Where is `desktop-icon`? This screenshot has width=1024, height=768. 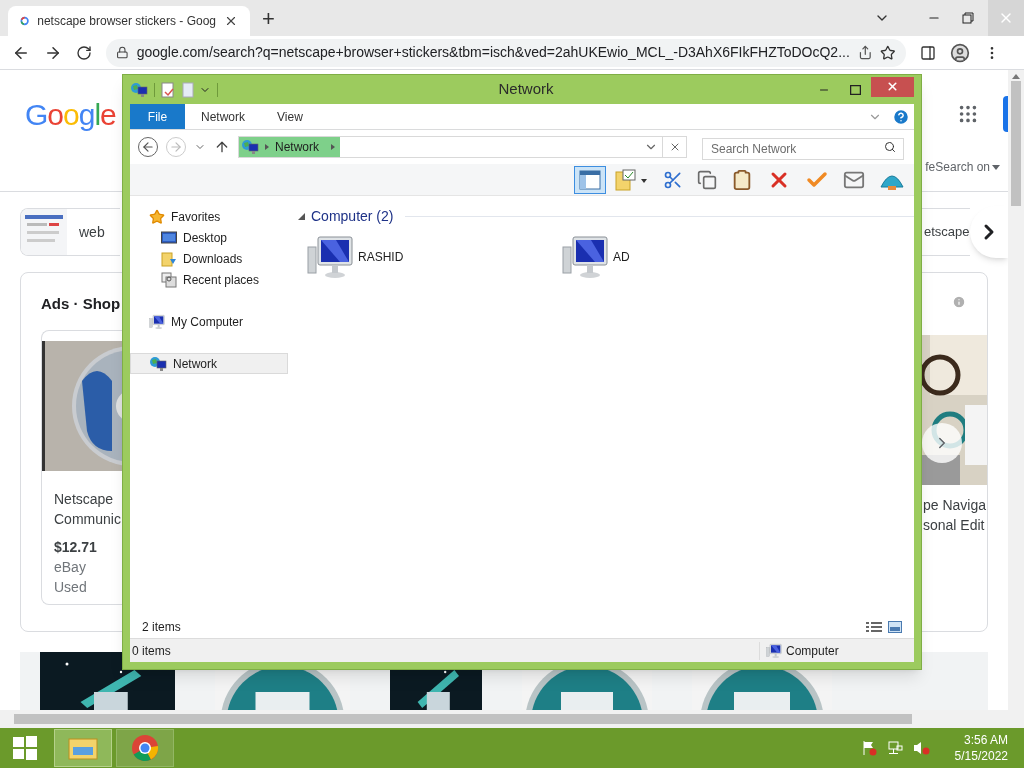
desktop-icon is located at coordinates (169, 237).